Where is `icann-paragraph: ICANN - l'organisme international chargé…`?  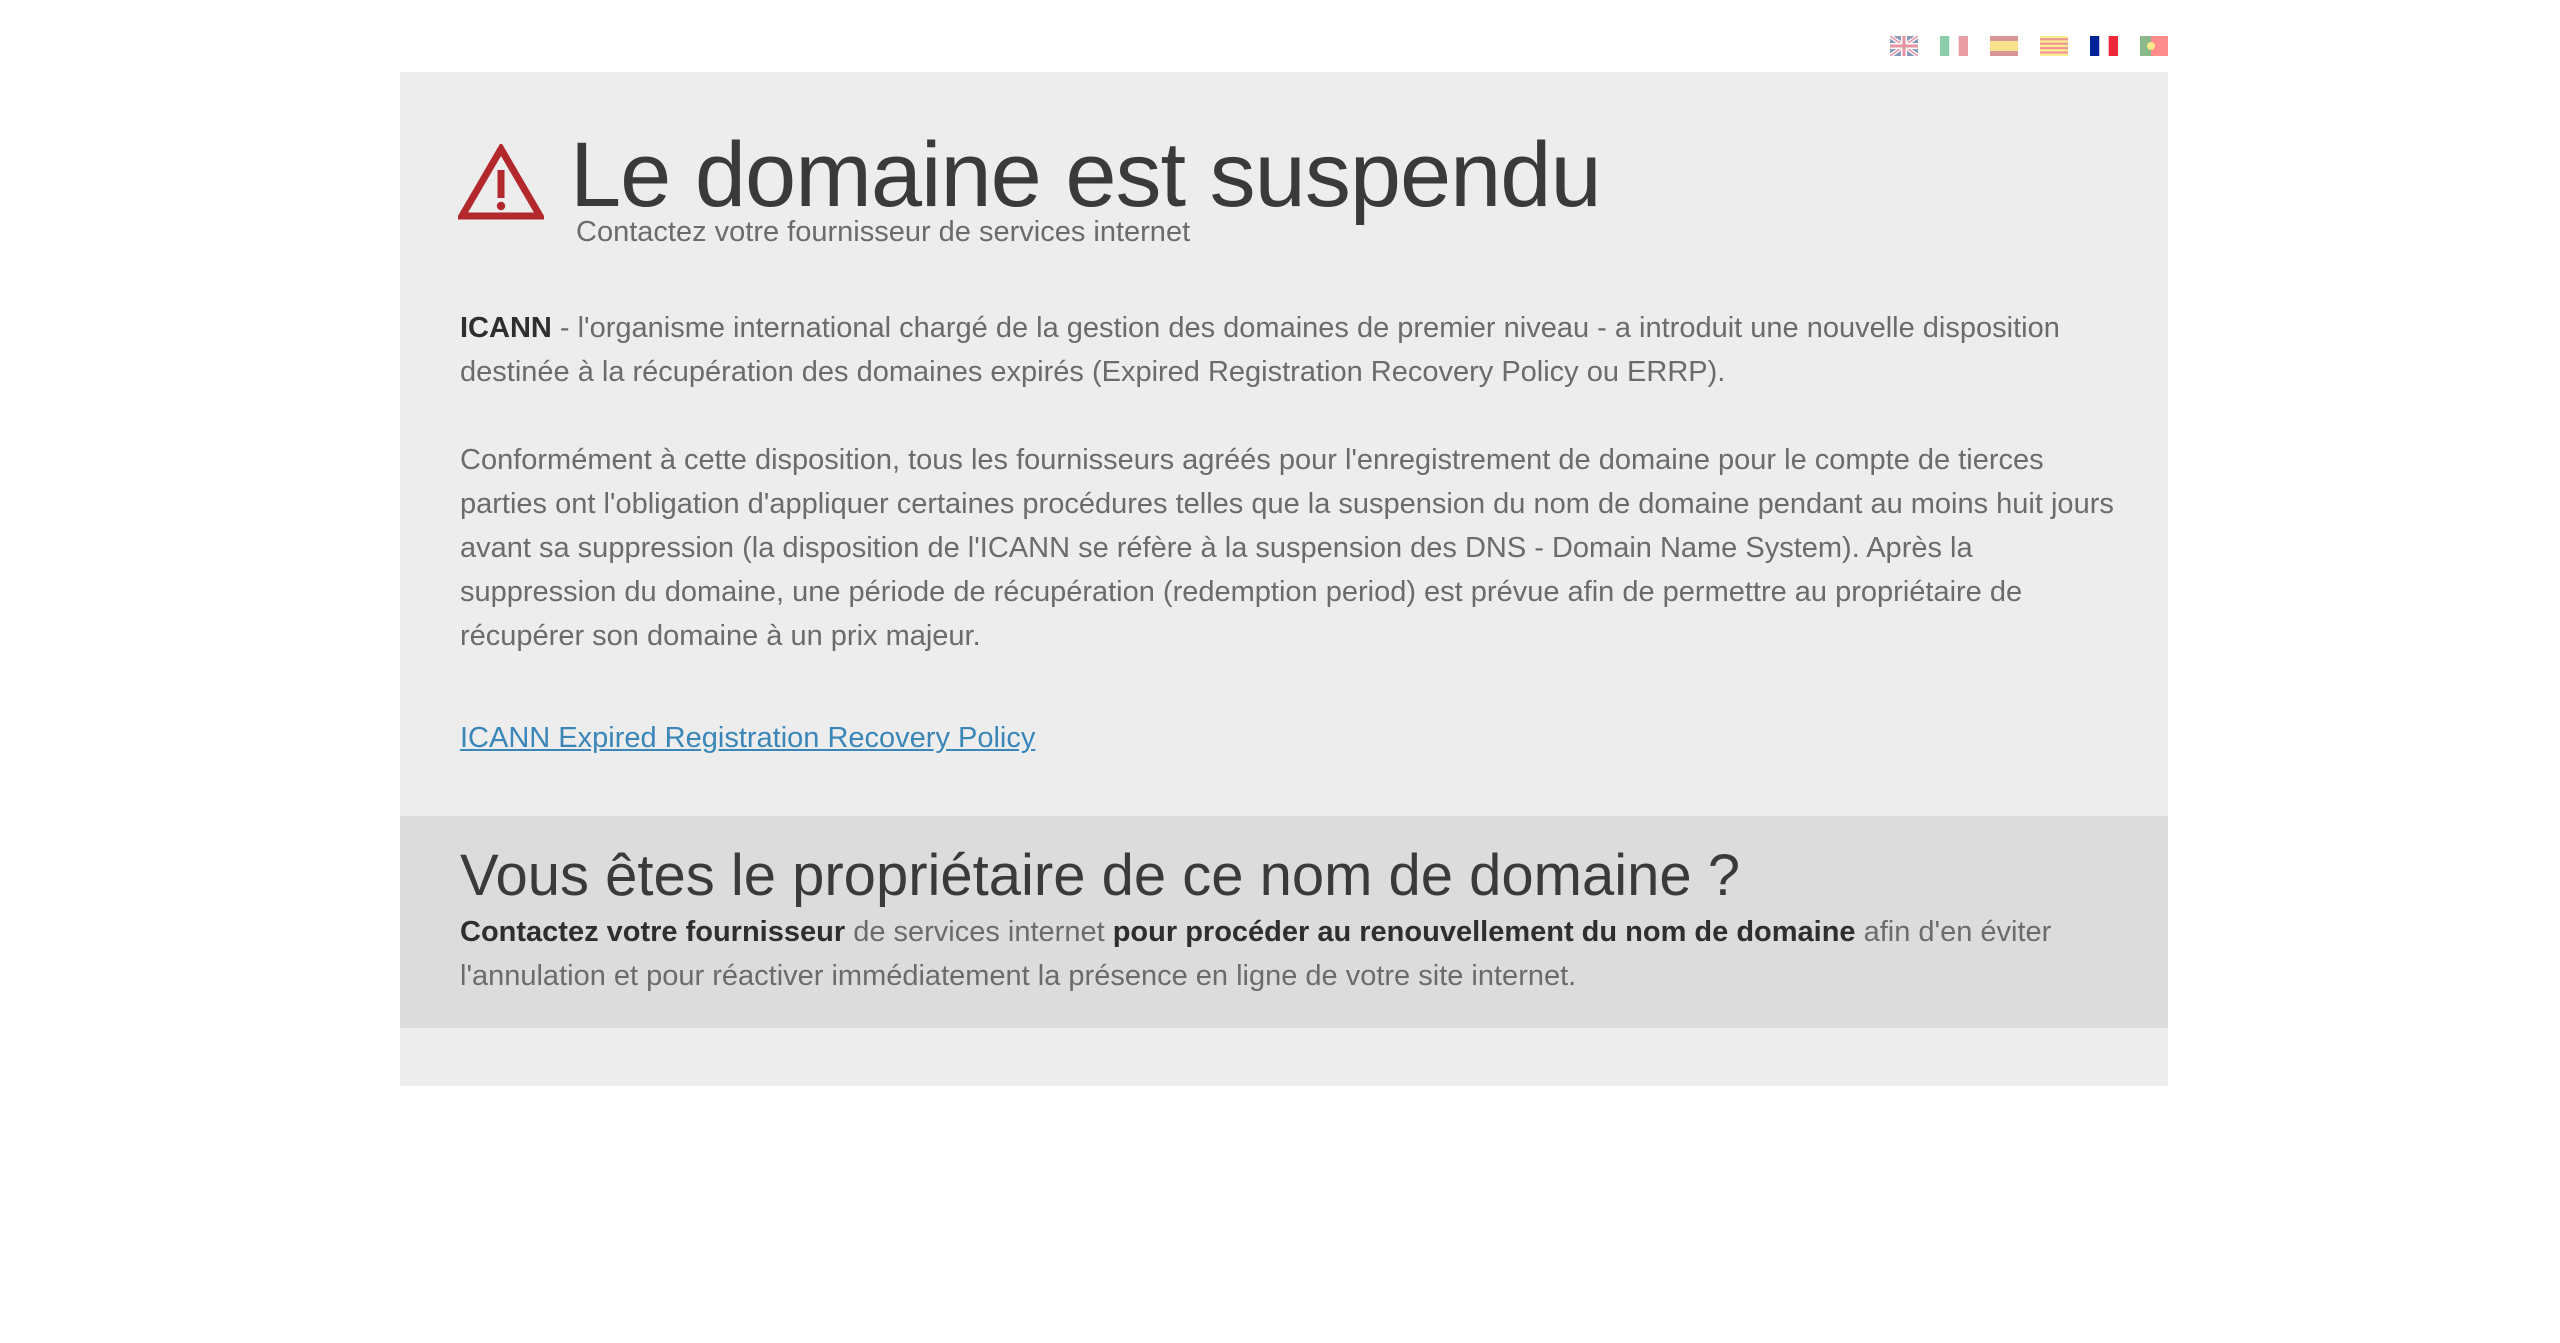
icann-paragraph: ICANN - l'organisme international chargé… is located at coordinates (1290, 350).